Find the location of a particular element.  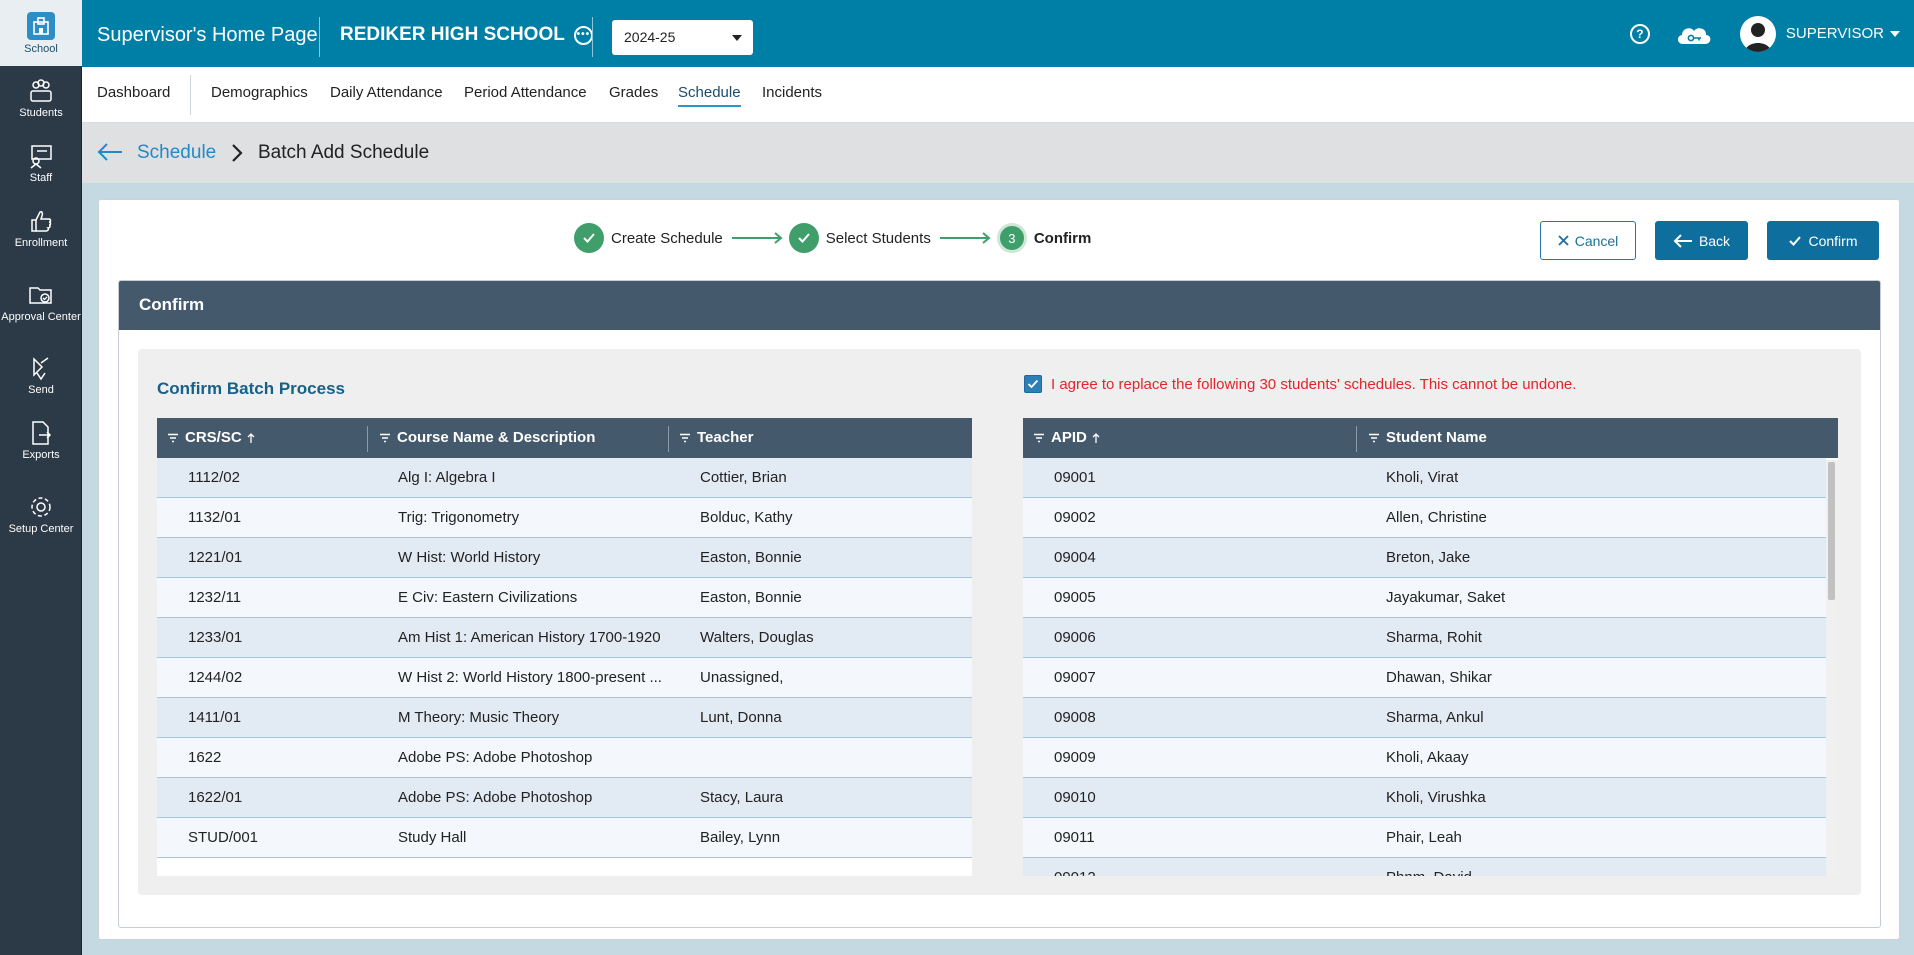

user-icon is located at coordinates (1757, 37).